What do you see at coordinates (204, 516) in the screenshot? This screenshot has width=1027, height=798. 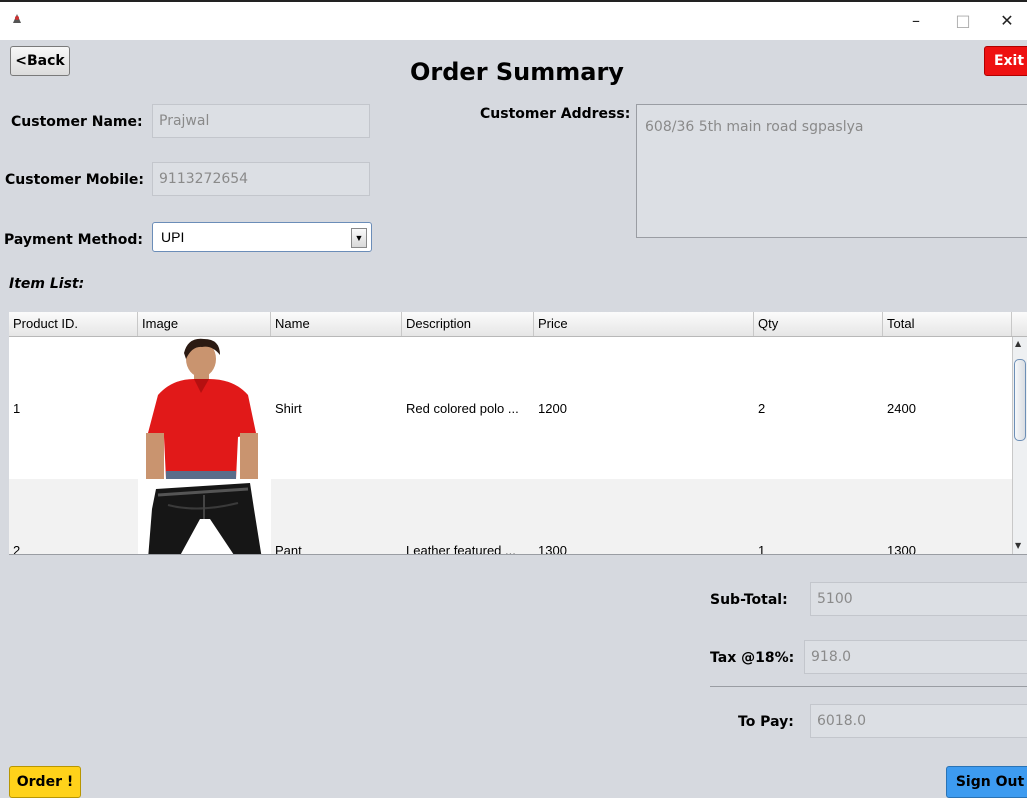 I see `product-image-pant` at bounding box center [204, 516].